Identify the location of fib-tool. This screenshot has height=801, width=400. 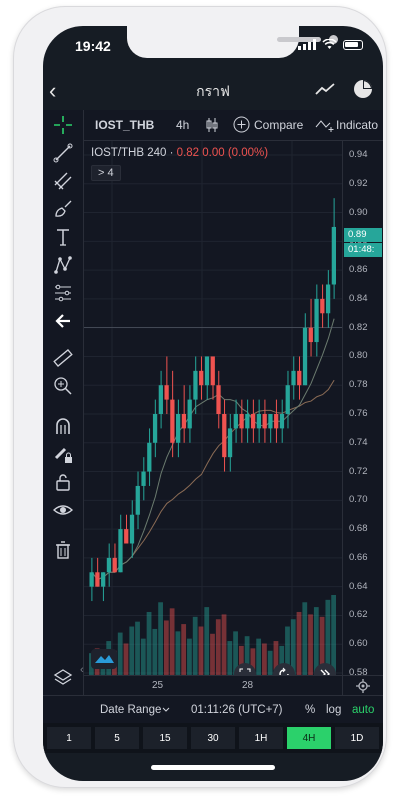
(63, 181).